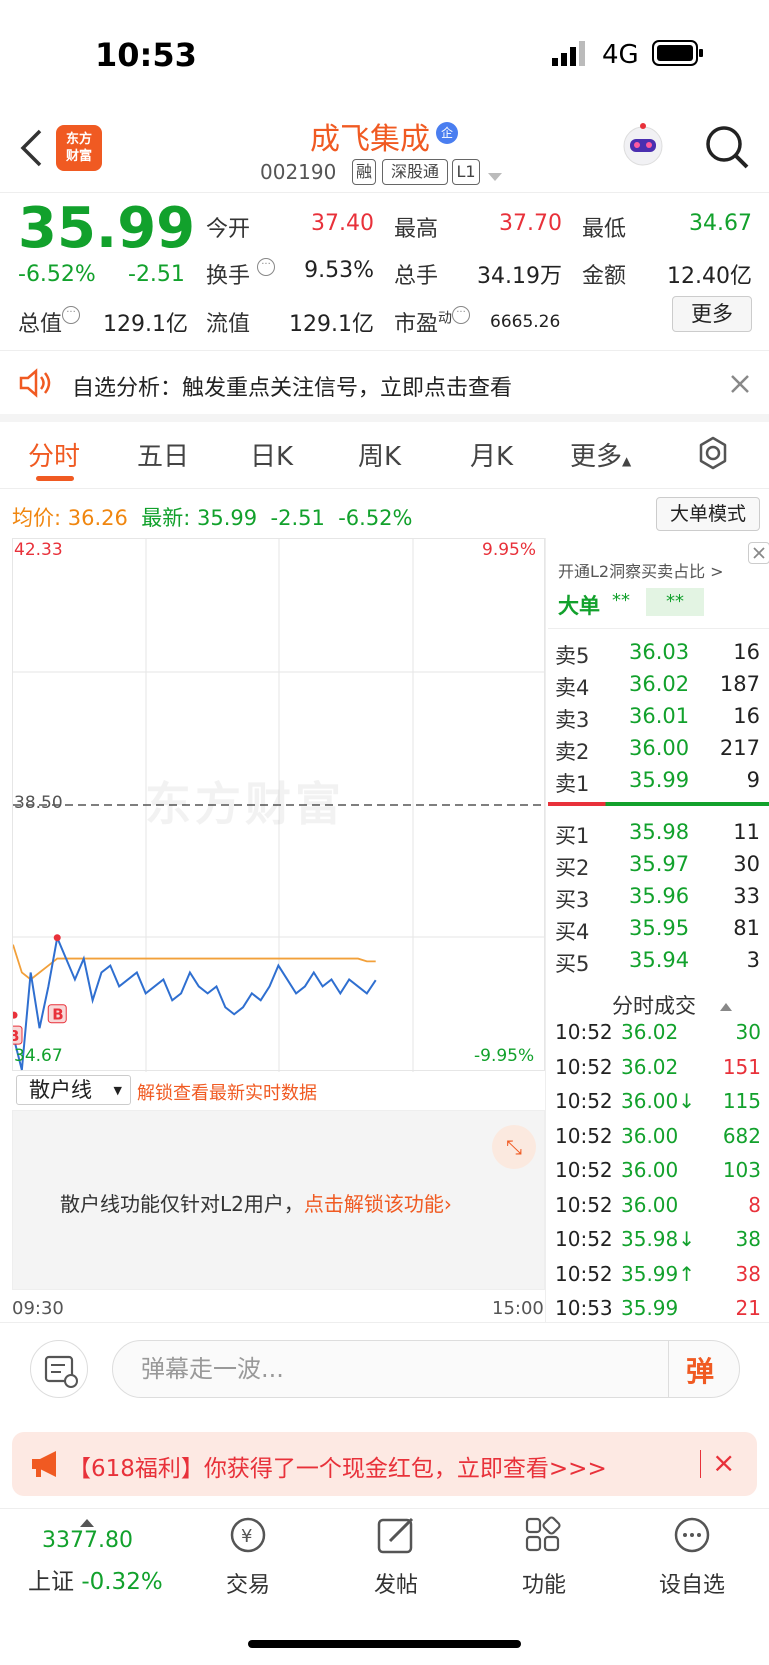 The width and height of the screenshot is (769, 1665). What do you see at coordinates (659, 748) in the screenshot?
I see `ask-price: 36.00` at bounding box center [659, 748].